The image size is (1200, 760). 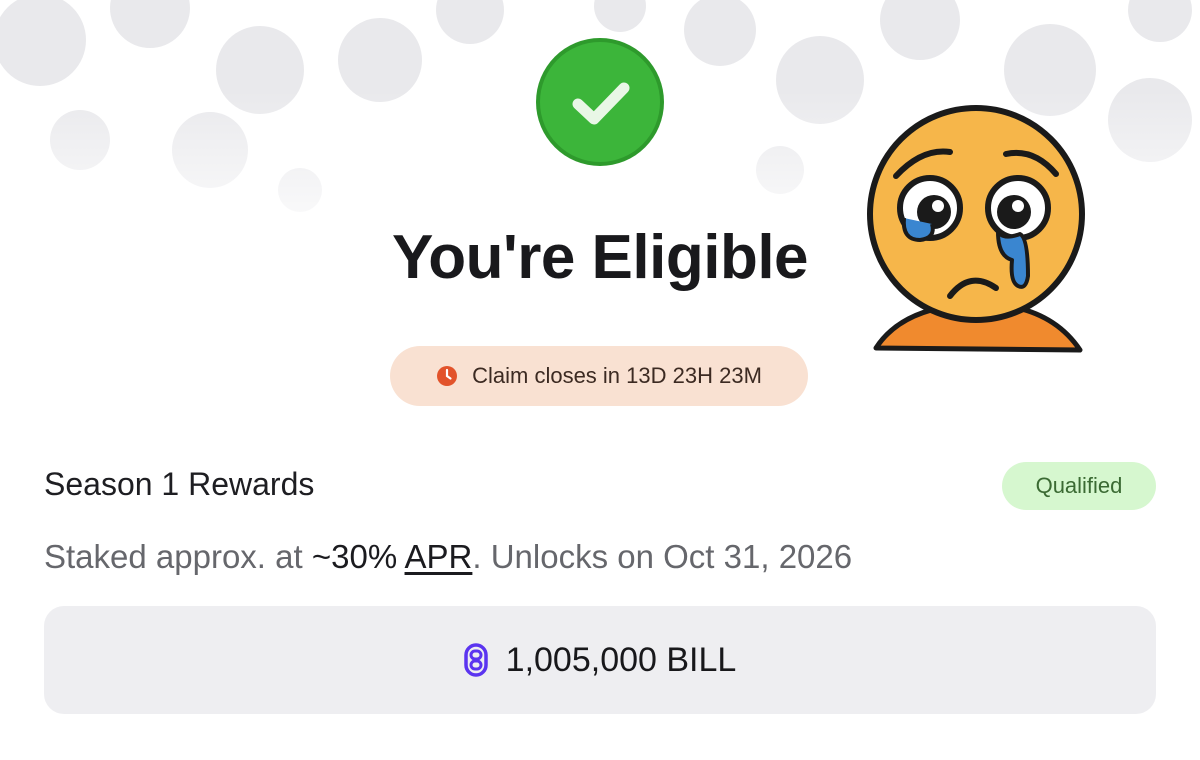 What do you see at coordinates (354, 556) in the screenshot?
I see `apr-value: ~30%` at bounding box center [354, 556].